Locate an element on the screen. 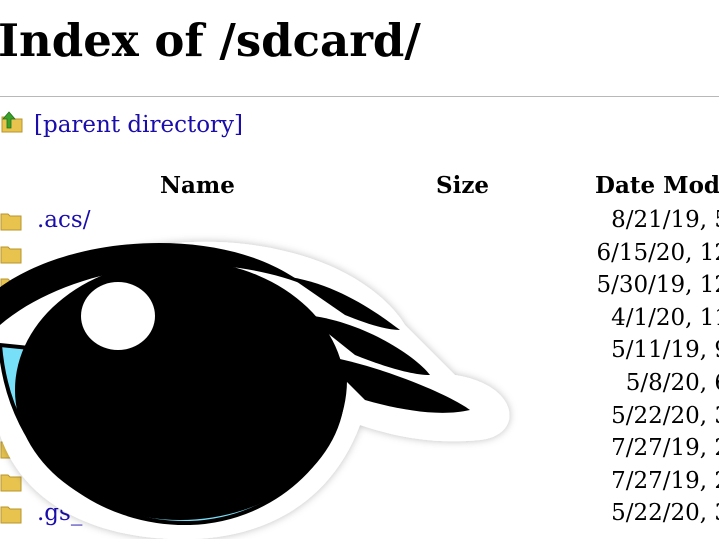 Image resolution: width=719 pixels, height=539 pixels. entry-date: 5/30/19, 12 is located at coordinates (657, 285).